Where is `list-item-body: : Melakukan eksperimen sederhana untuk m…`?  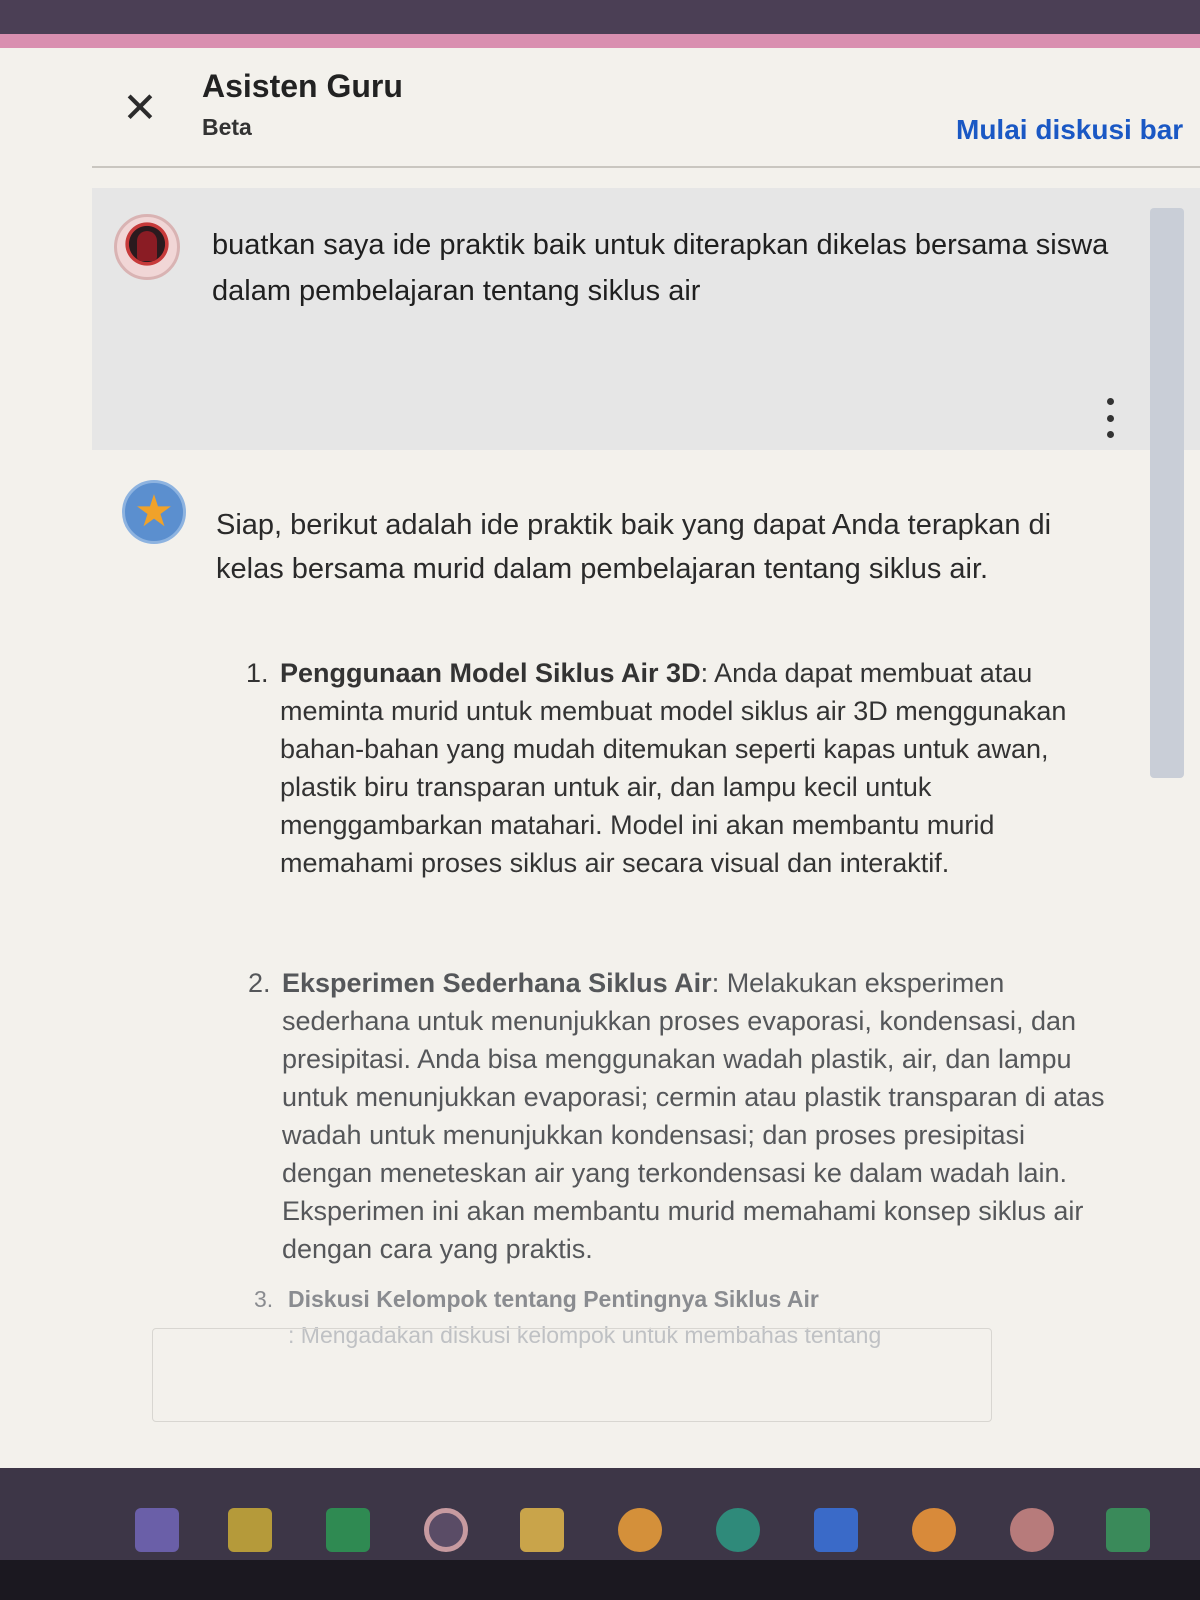 list-item-body: : Melakukan eksperimen sederhana untuk m… is located at coordinates (693, 1116).